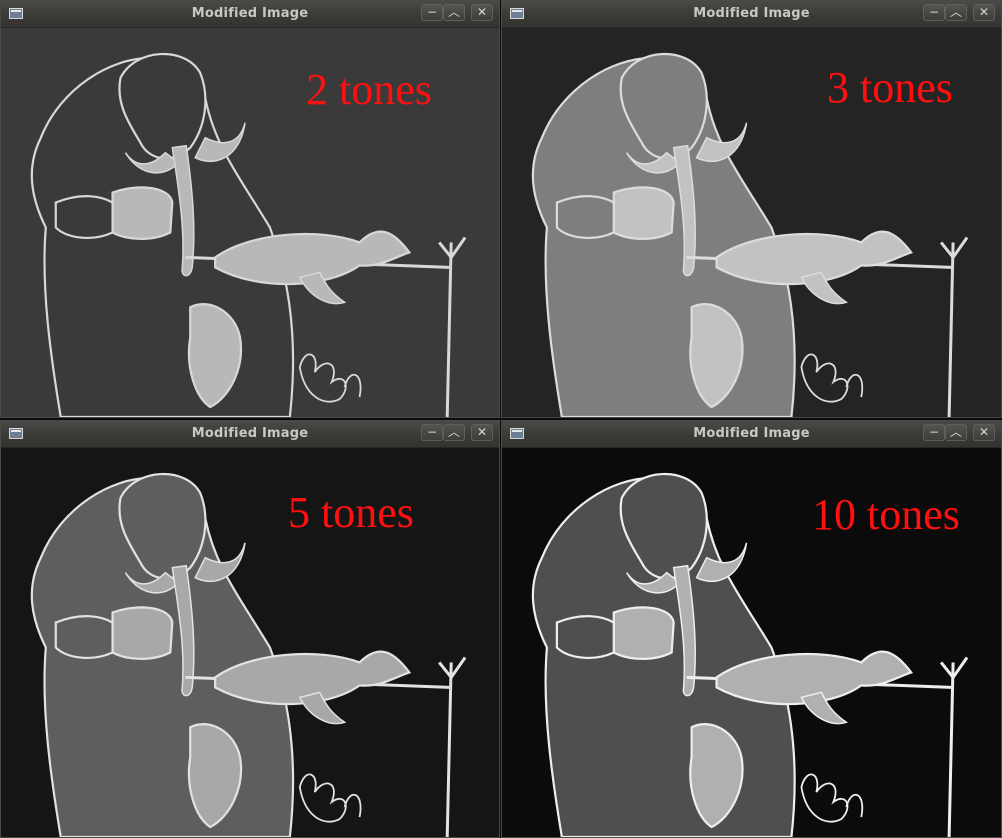  I want to click on tone-count-label: 2 tones, so click(369, 89).